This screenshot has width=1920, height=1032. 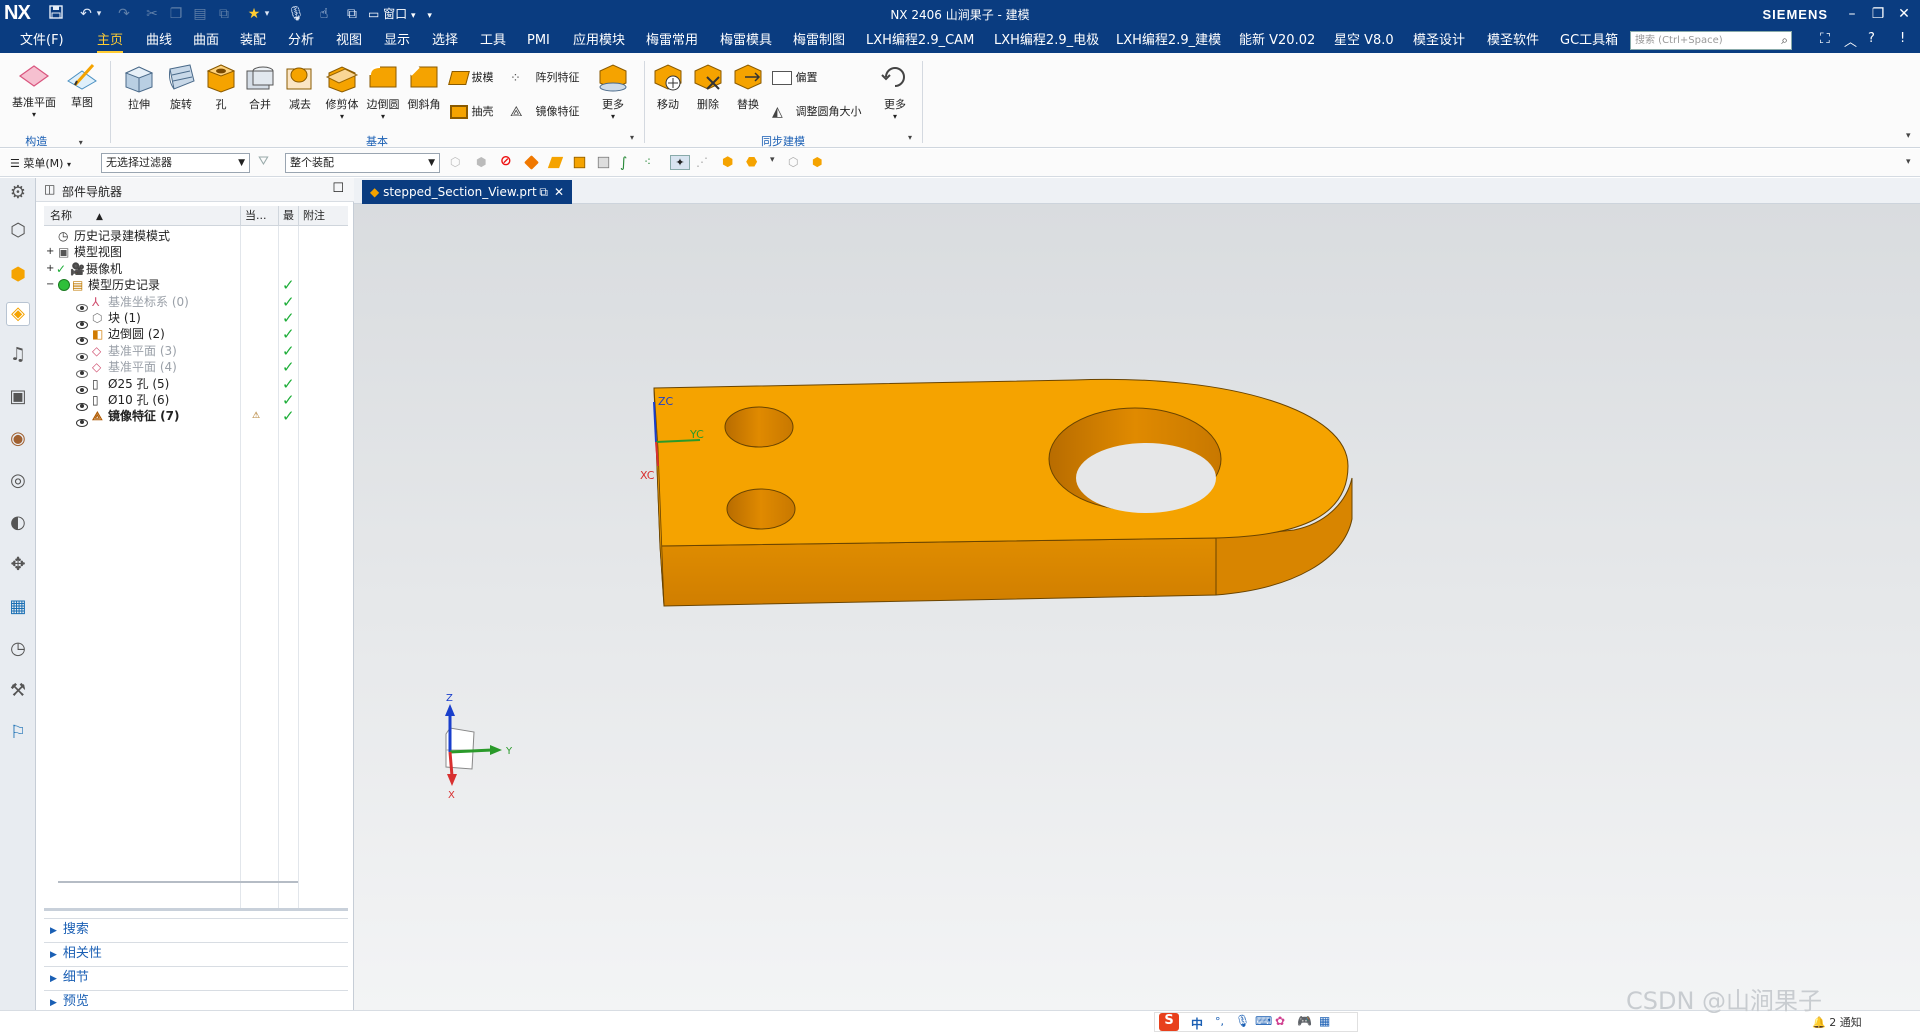 What do you see at coordinates (18, 398) in the screenshot?
I see `reuse-library-icon: ▣` at bounding box center [18, 398].